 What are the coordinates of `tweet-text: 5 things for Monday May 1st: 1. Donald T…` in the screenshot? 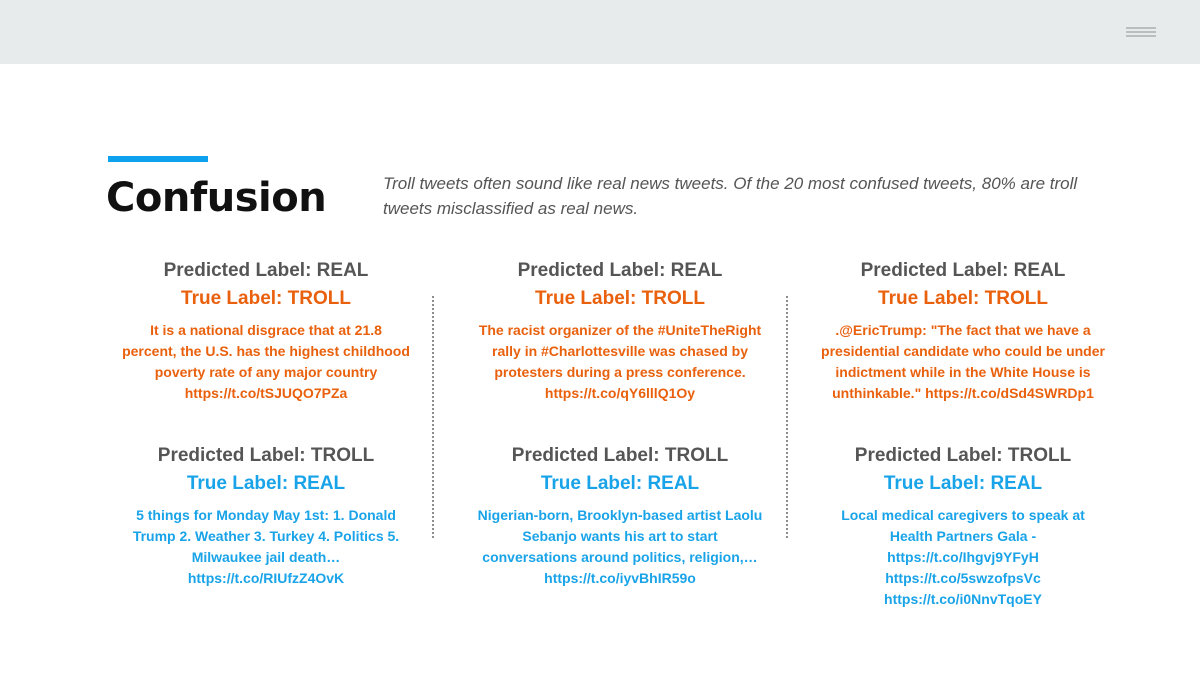 It's located at (266, 546).